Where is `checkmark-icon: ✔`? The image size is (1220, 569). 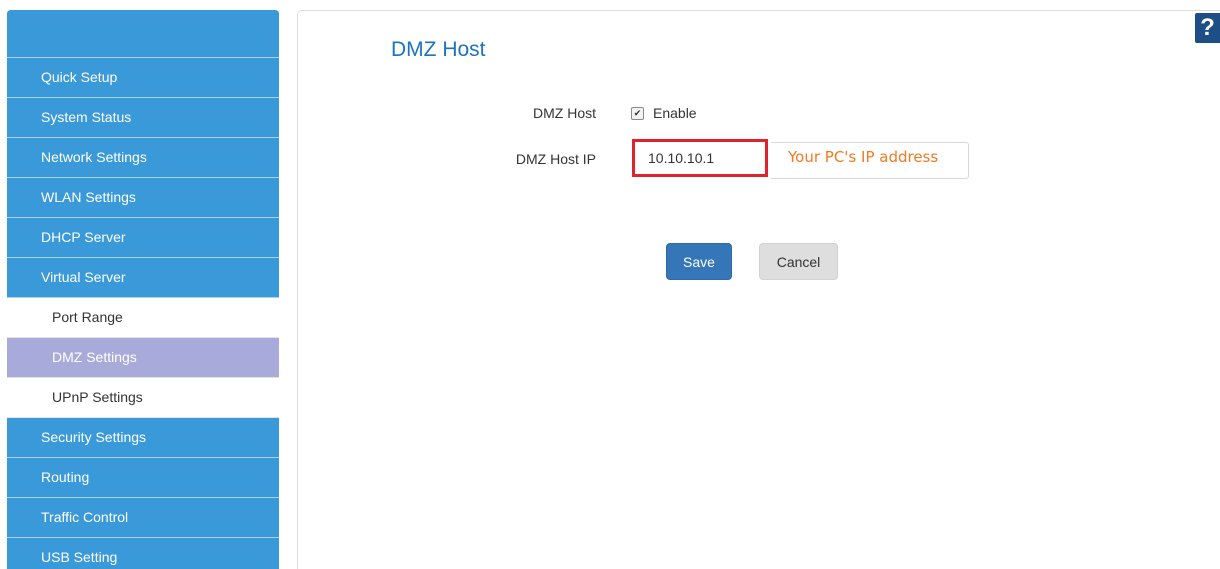 checkmark-icon: ✔ is located at coordinates (637, 112).